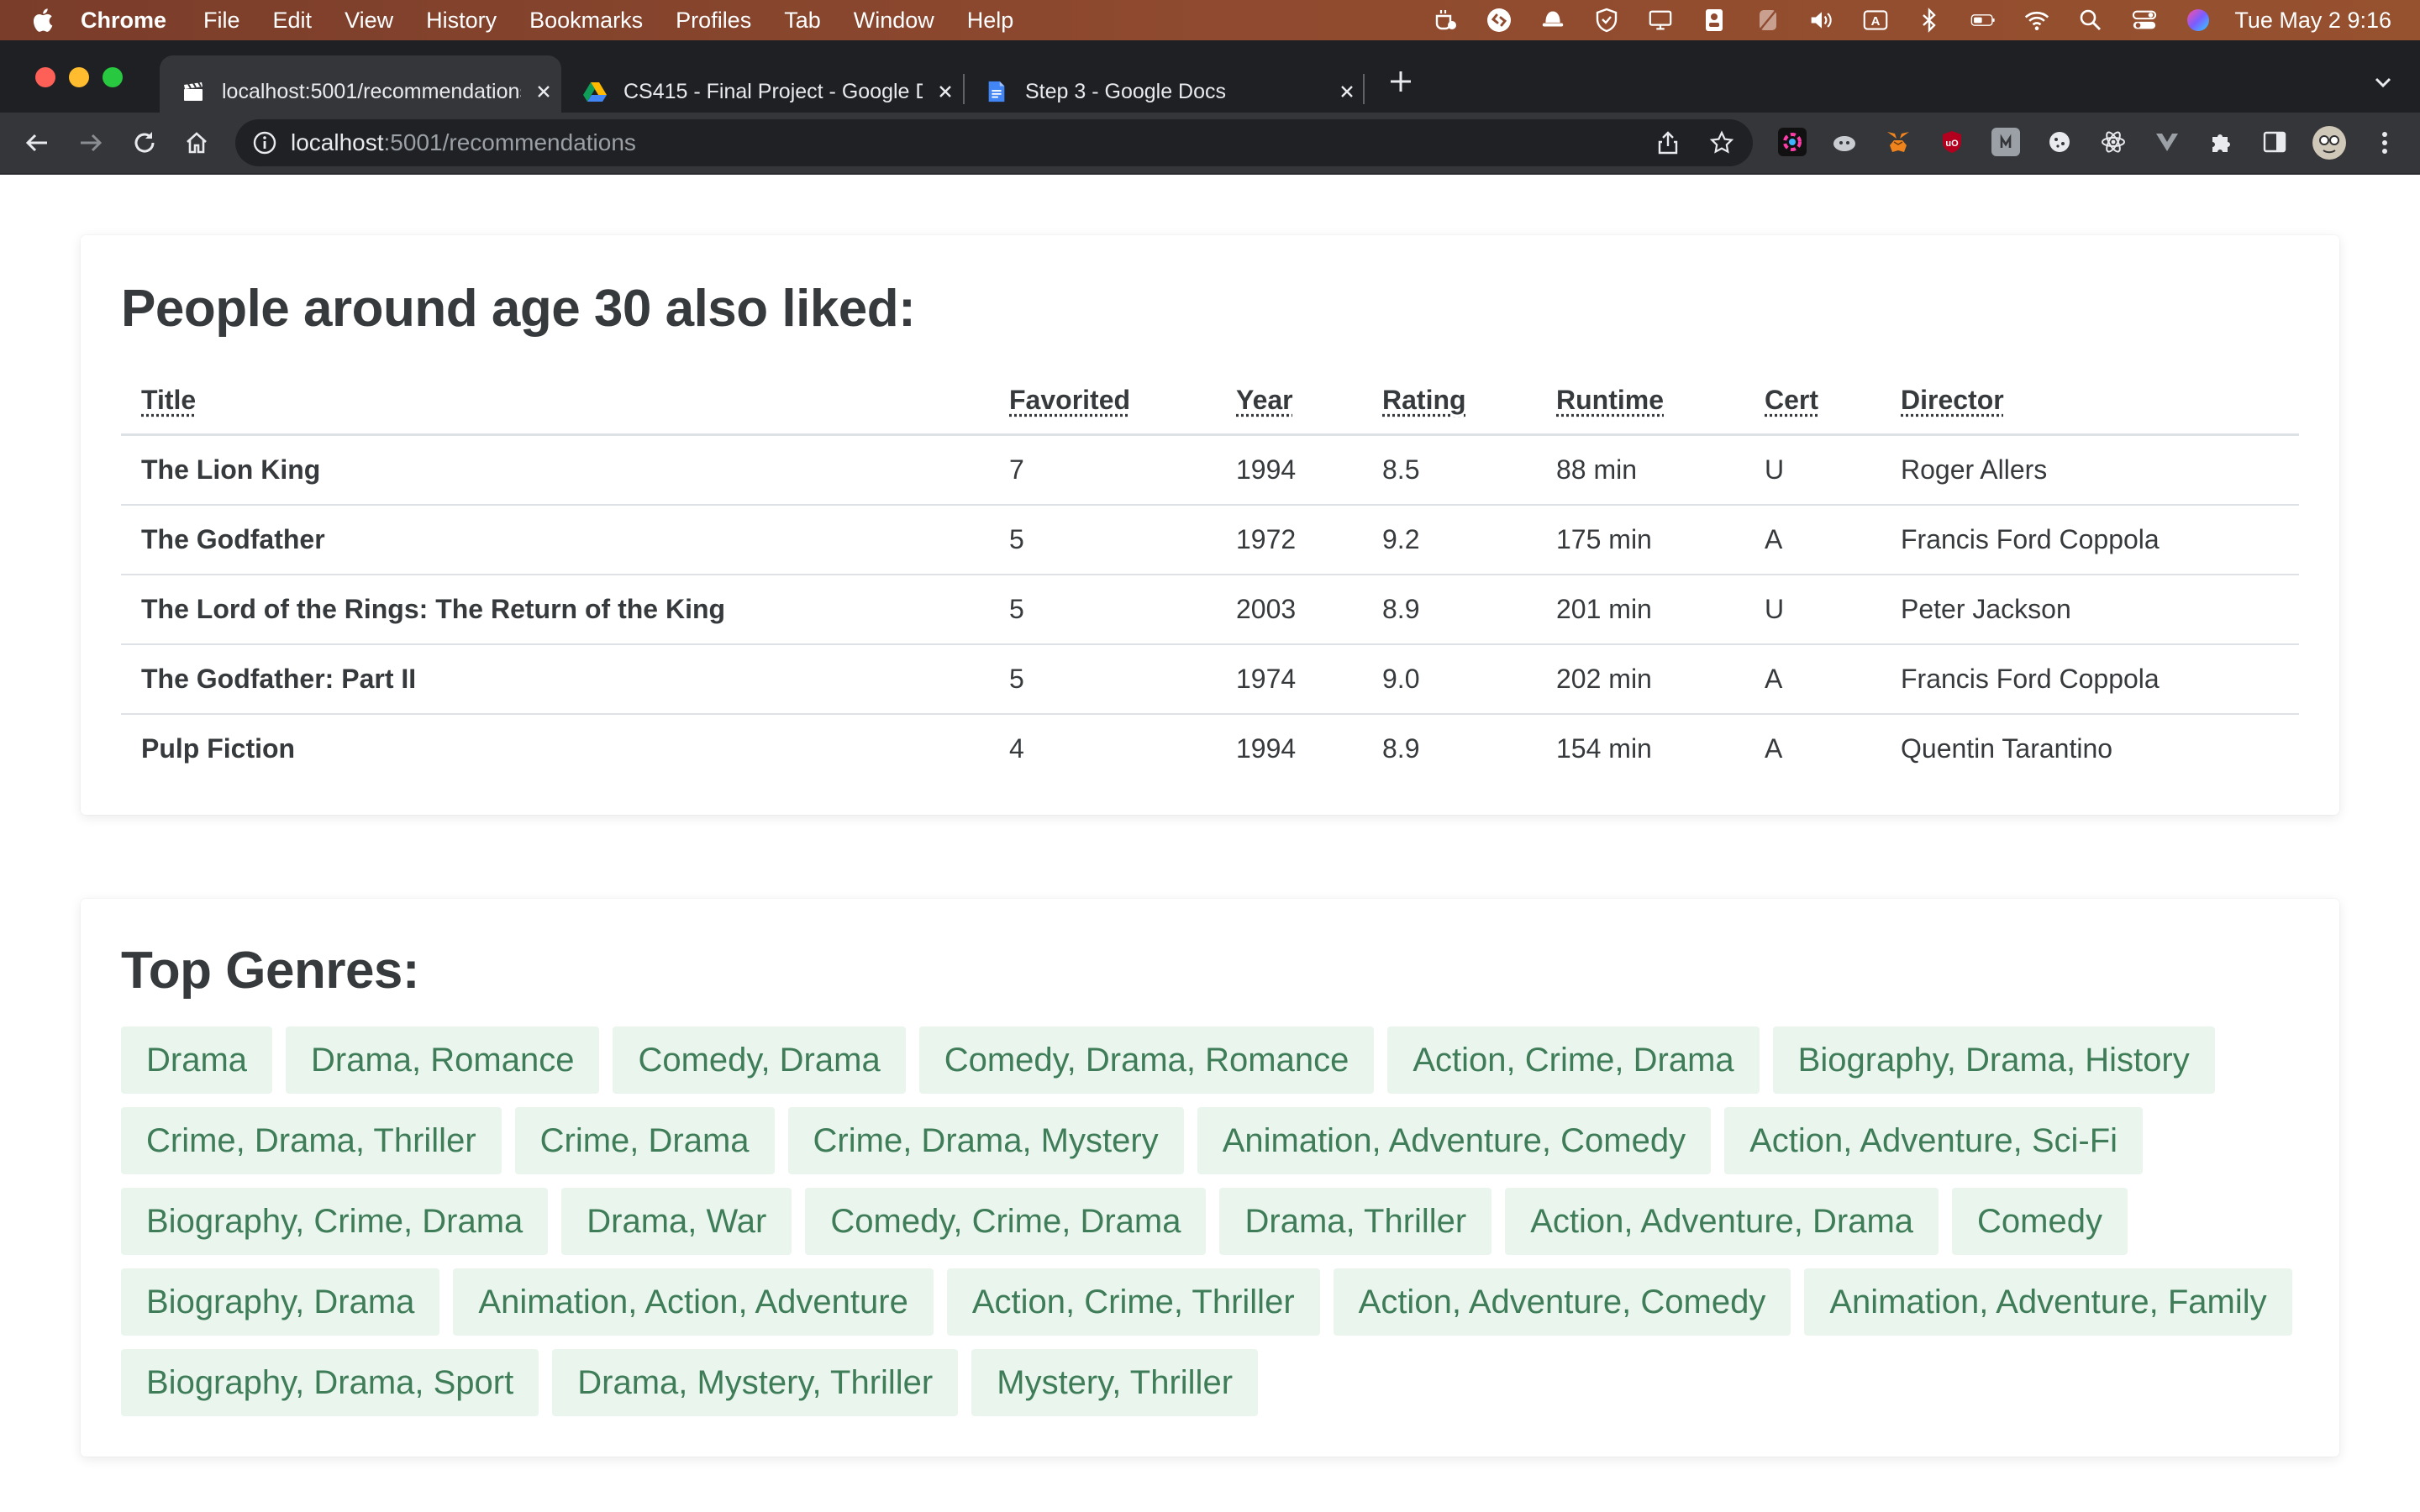  I want to click on shazam-icon, so click(1499, 20).